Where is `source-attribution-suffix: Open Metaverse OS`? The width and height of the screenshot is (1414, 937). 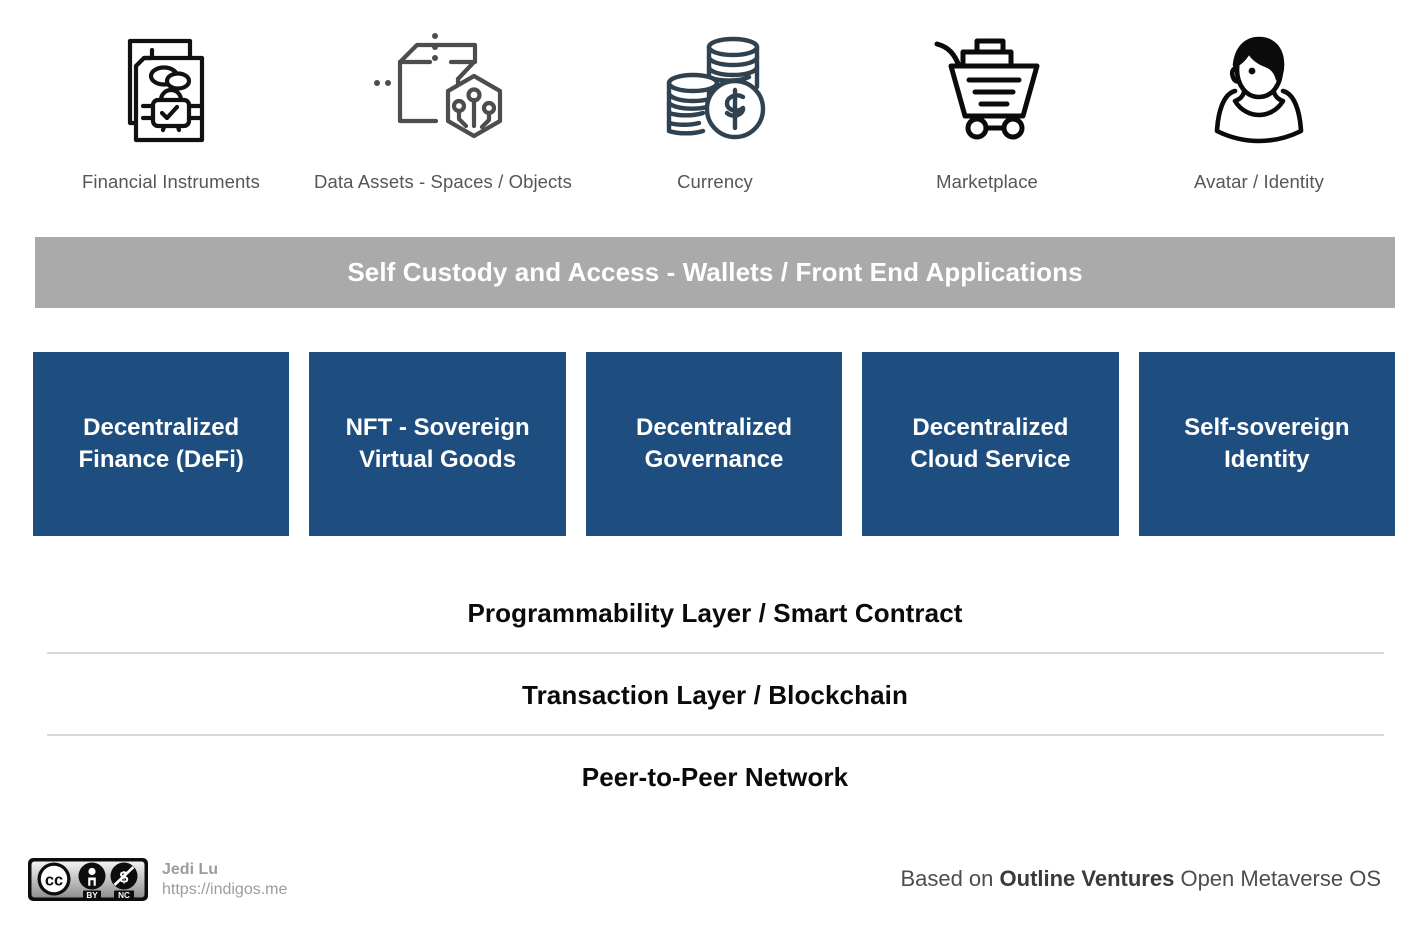
source-attribution-suffix: Open Metaverse OS is located at coordinates (1277, 878).